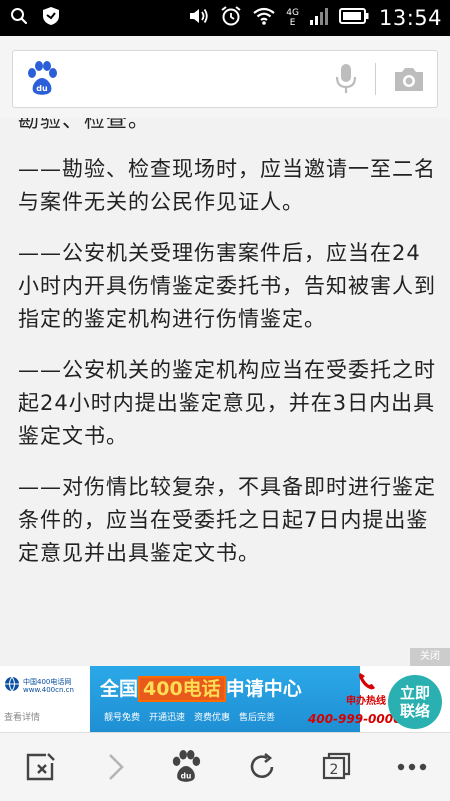 The height and width of the screenshot is (801, 450). Describe the element at coordinates (227, 185) in the screenshot. I see `article-paragraph: ——勘验、检查现场时，应当邀请一至二名与案件无关的公民作见证人。` at that location.